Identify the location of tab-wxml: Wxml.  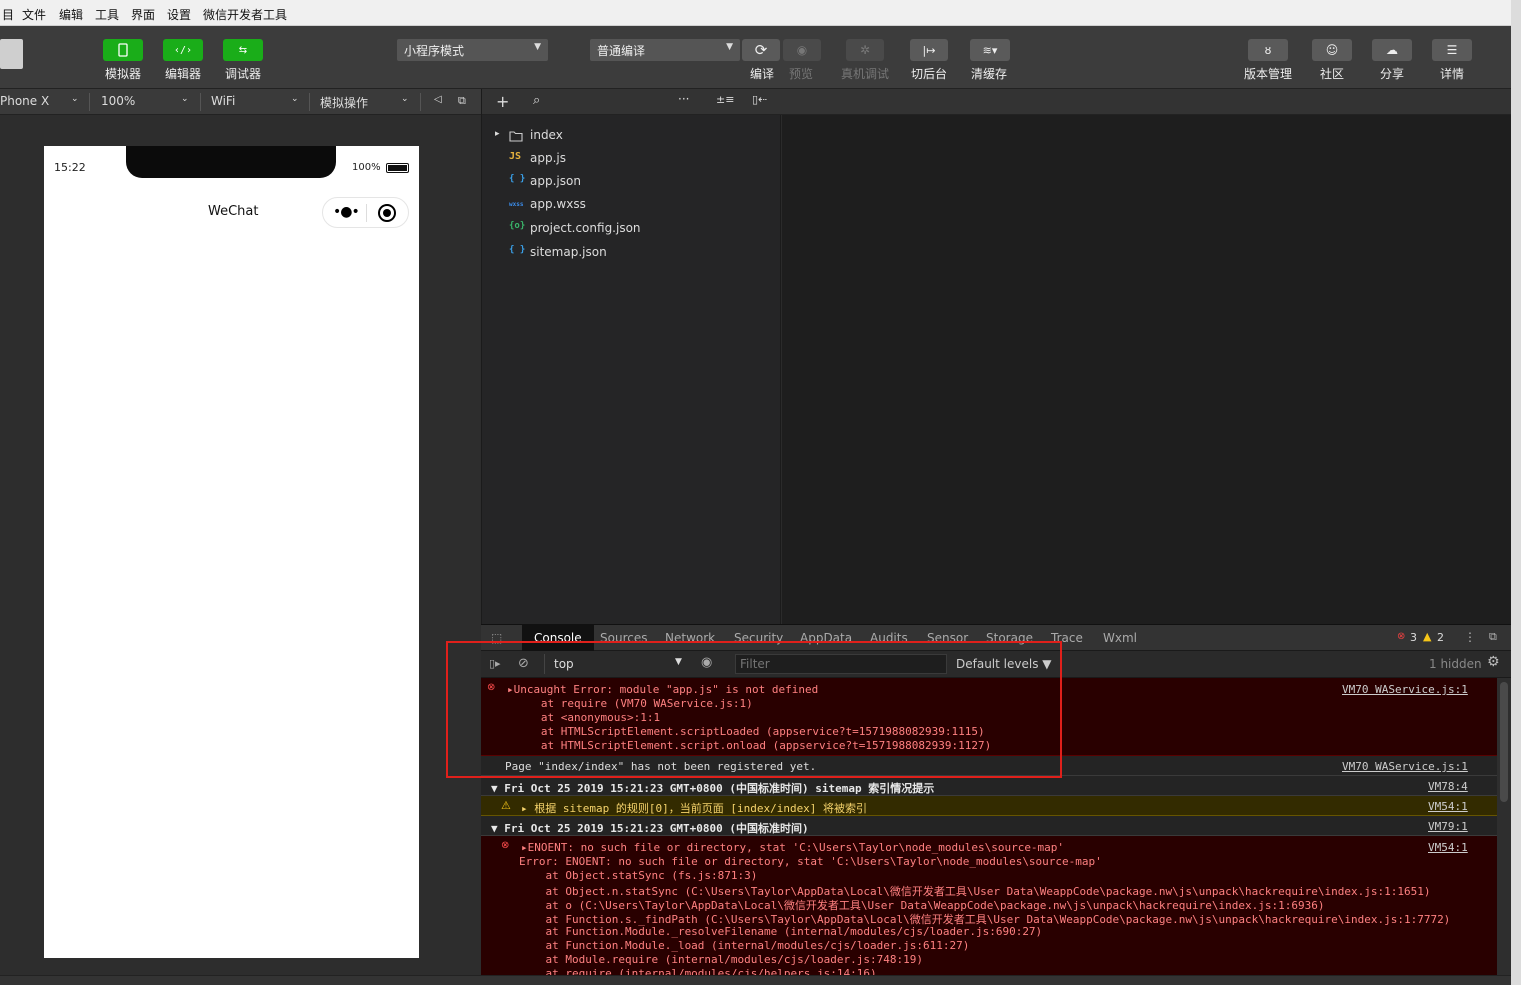
(1120, 638).